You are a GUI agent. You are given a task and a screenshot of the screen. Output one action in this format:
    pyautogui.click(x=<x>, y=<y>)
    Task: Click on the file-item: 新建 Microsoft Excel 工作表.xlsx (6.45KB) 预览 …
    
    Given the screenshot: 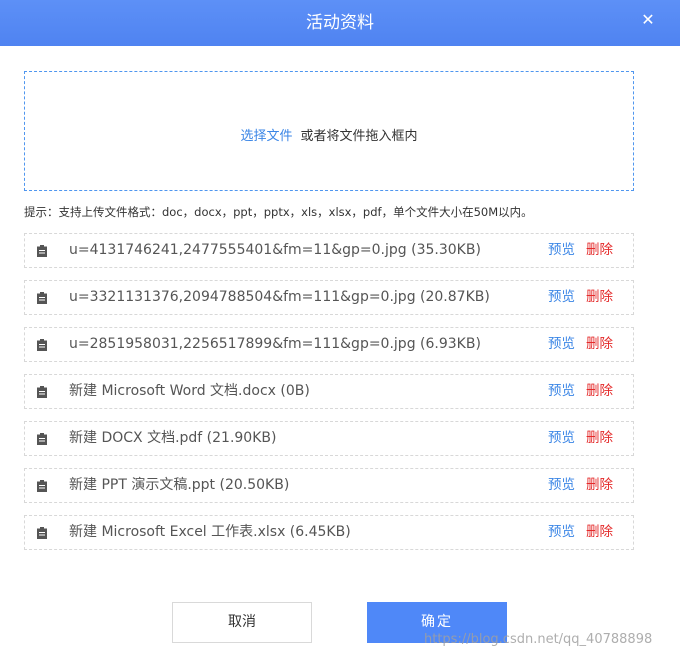 What is the action you would take?
    pyautogui.click(x=329, y=532)
    